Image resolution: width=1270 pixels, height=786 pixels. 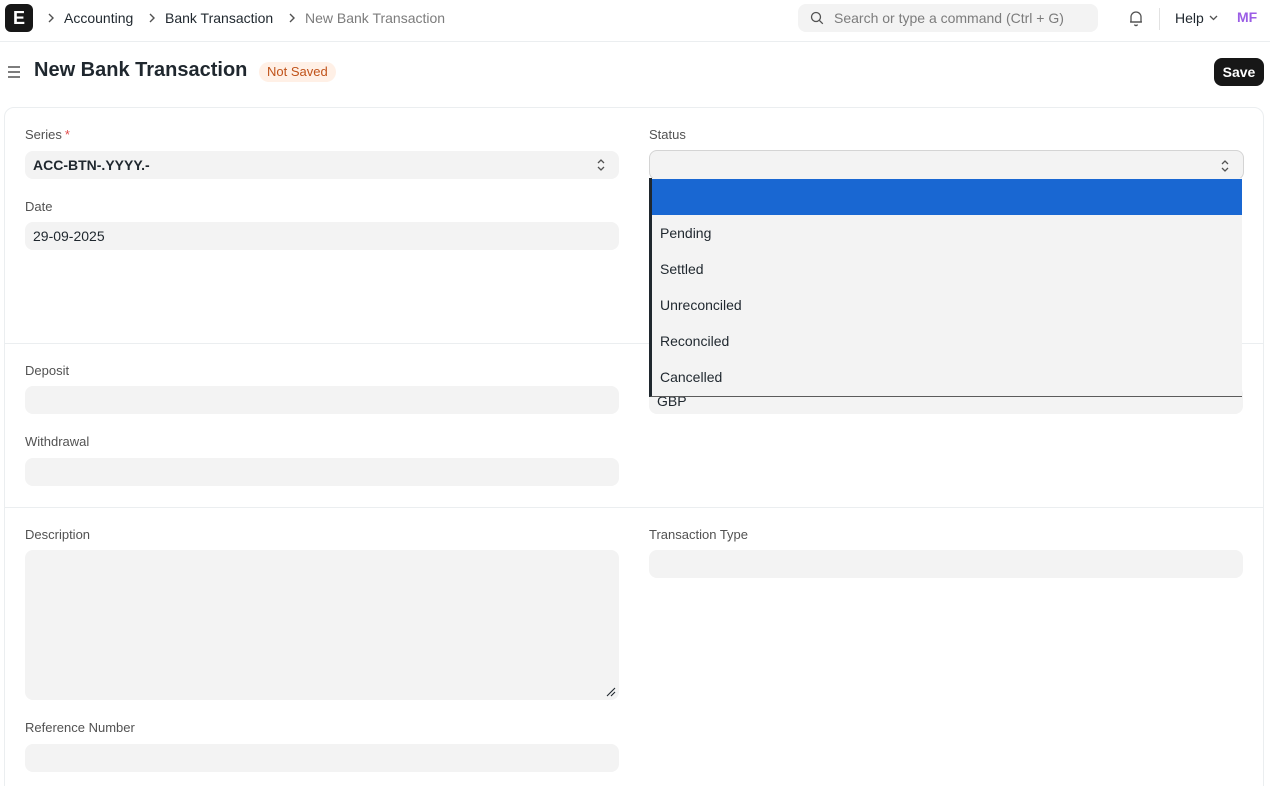 I want to click on series-value: ACC-BTN-.YYYY.-, so click(x=91, y=165).